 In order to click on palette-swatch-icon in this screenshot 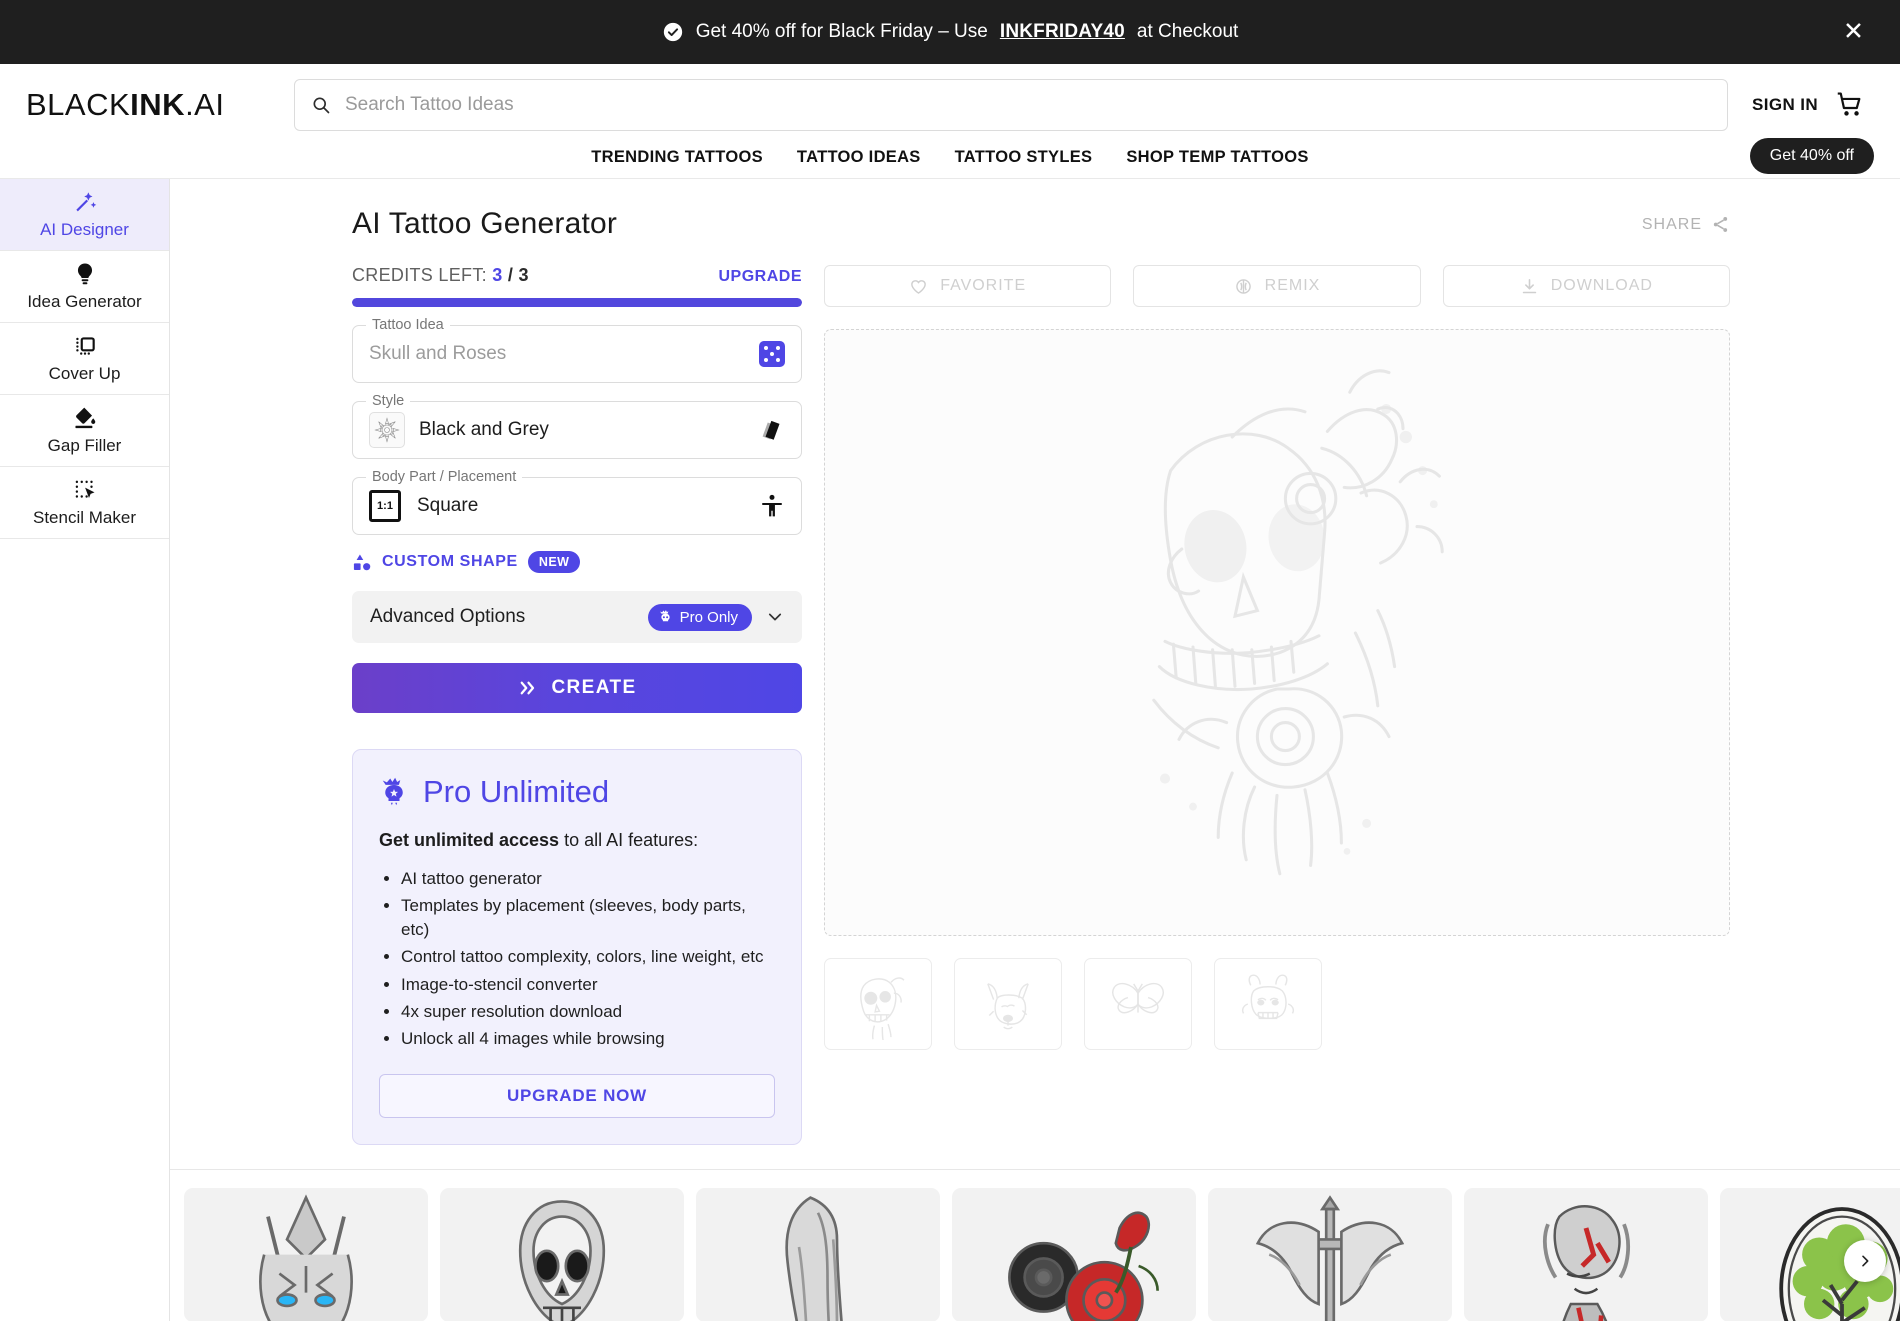, I will do `click(771, 430)`.